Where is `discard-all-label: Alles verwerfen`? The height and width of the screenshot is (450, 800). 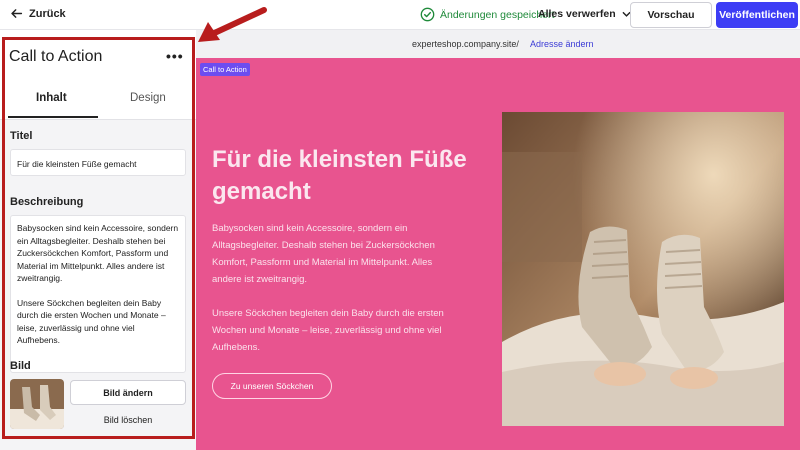
discard-all-label: Alles verwerfen is located at coordinates (577, 14).